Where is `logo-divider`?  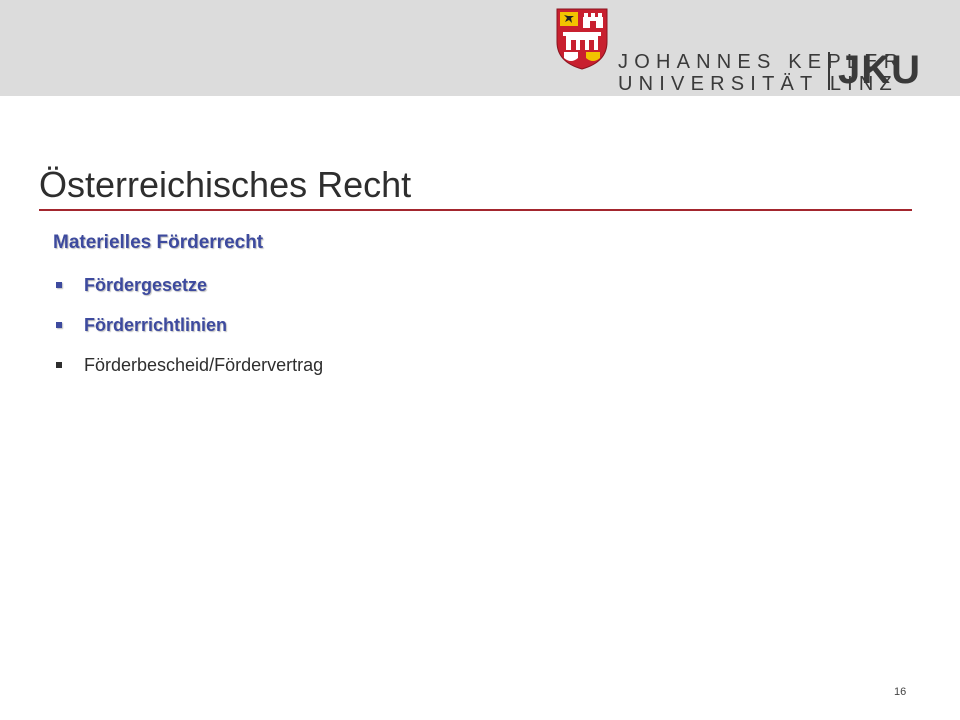 logo-divider is located at coordinates (829, 71).